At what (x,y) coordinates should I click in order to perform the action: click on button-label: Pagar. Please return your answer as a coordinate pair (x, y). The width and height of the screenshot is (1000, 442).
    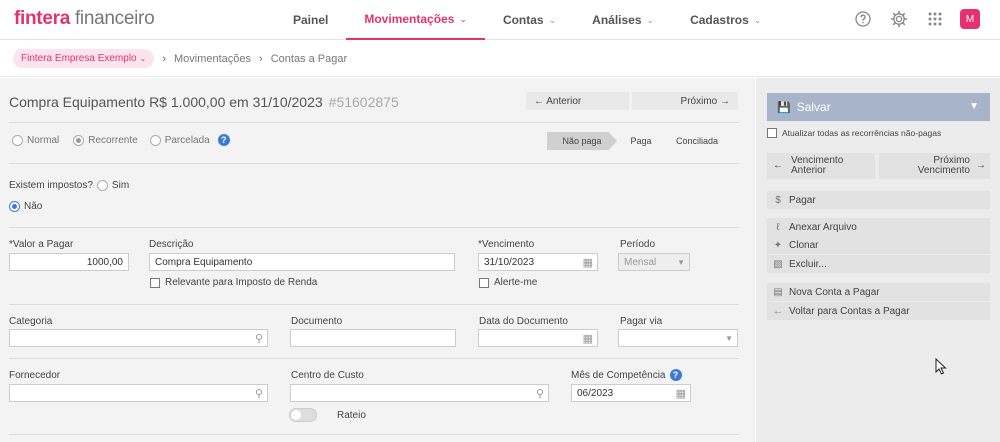
    Looking at the image, I should click on (802, 200).